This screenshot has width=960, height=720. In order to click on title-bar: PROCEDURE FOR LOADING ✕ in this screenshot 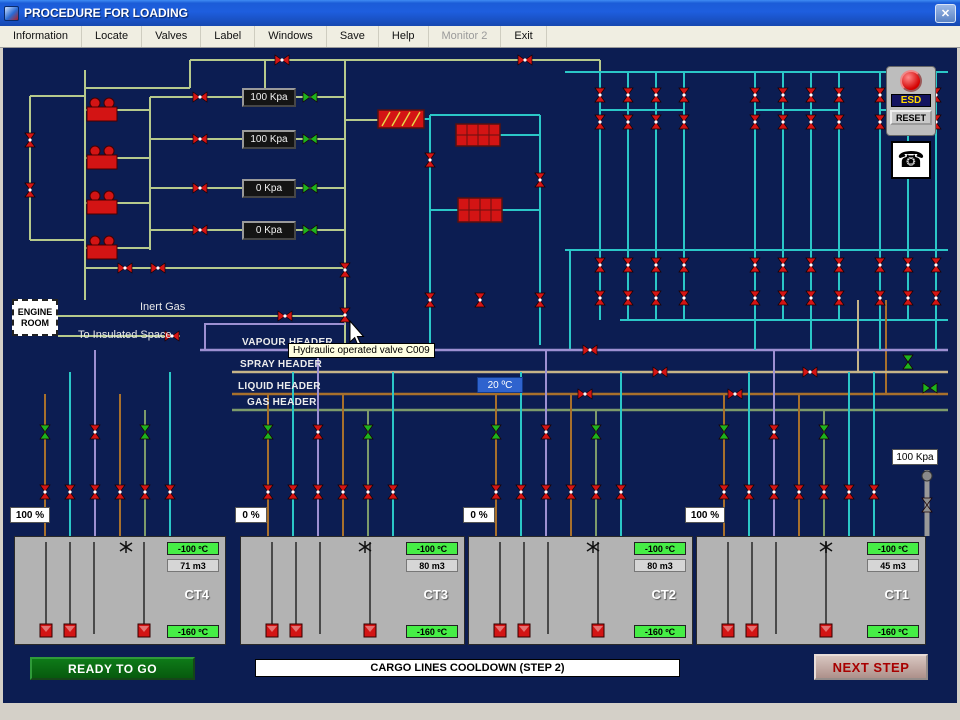, I will do `click(480, 13)`.